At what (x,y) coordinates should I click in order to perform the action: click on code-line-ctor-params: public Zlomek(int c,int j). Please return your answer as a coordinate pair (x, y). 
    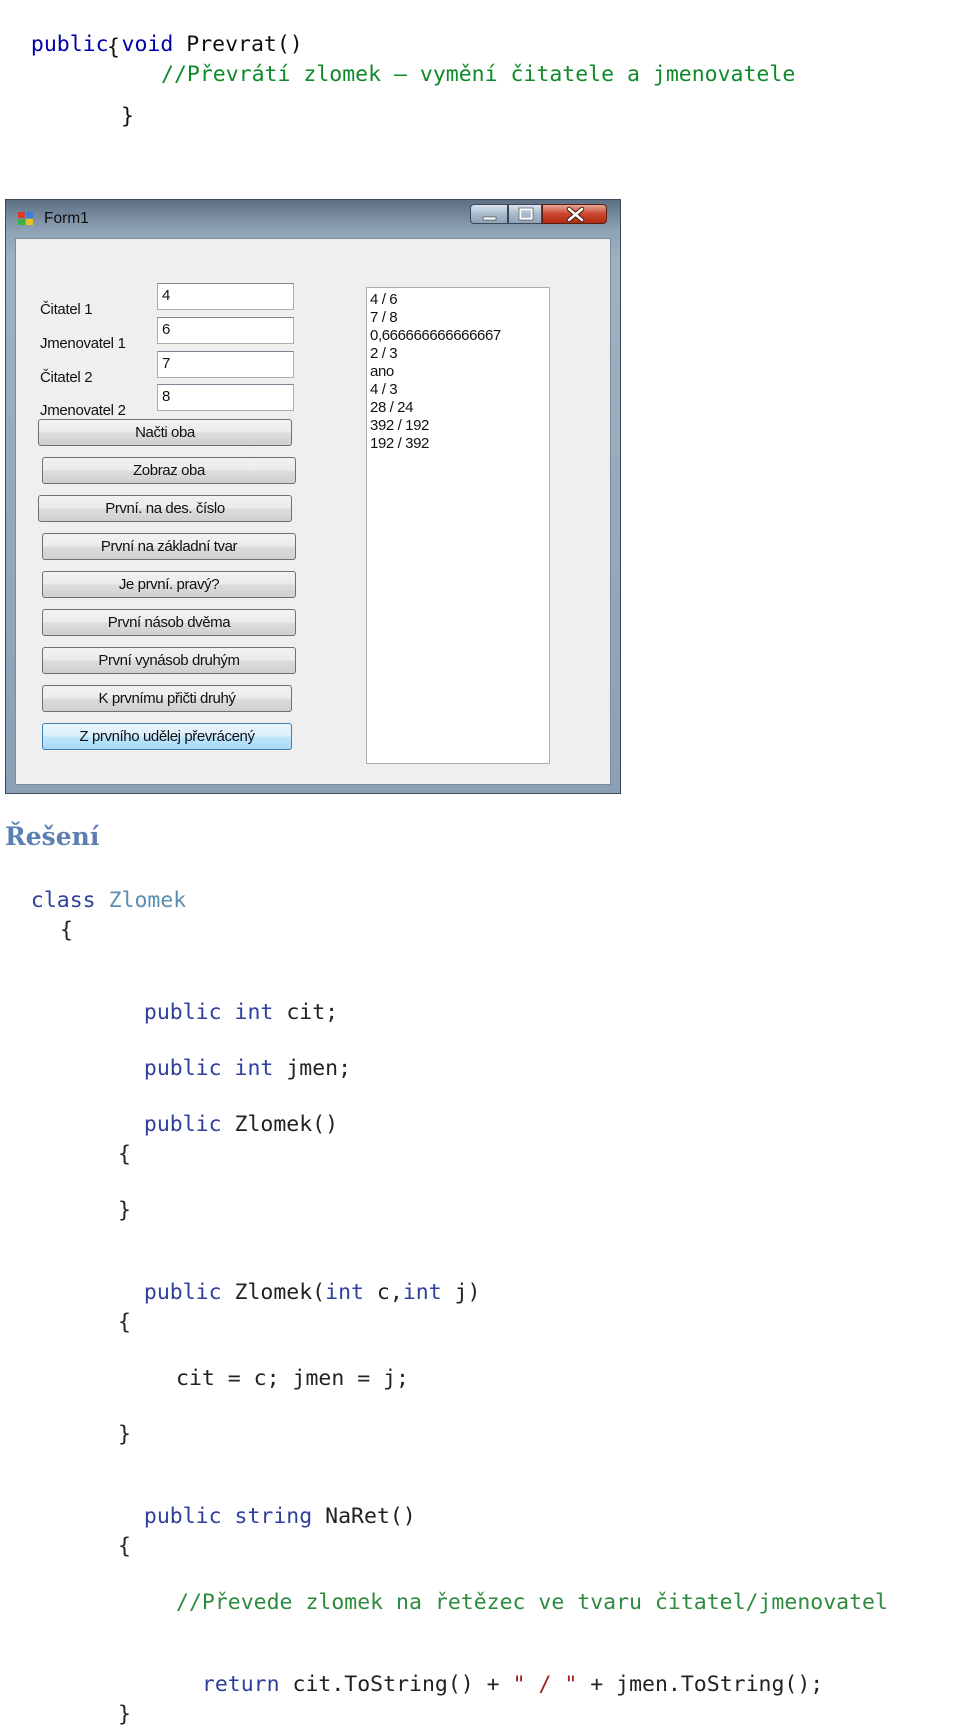
    Looking at the image, I should click on (299, 1280).